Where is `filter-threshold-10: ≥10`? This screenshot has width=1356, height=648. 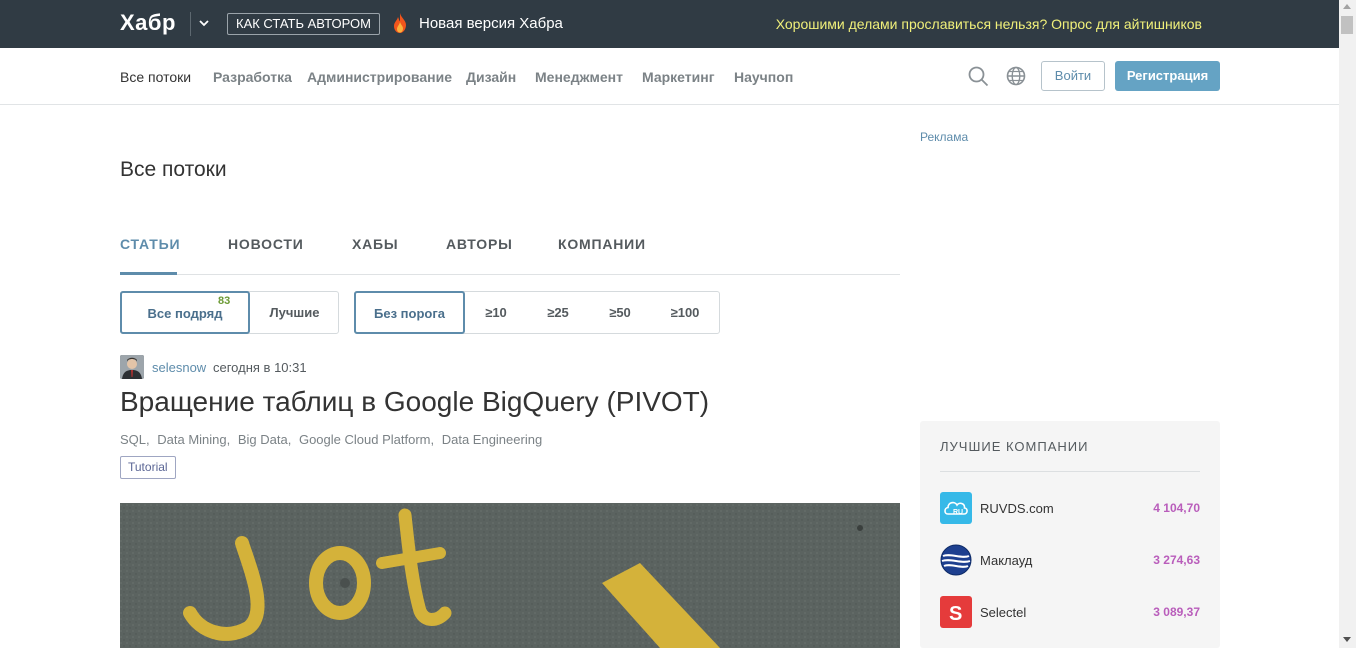
filter-threshold-10: ≥10 is located at coordinates (496, 312).